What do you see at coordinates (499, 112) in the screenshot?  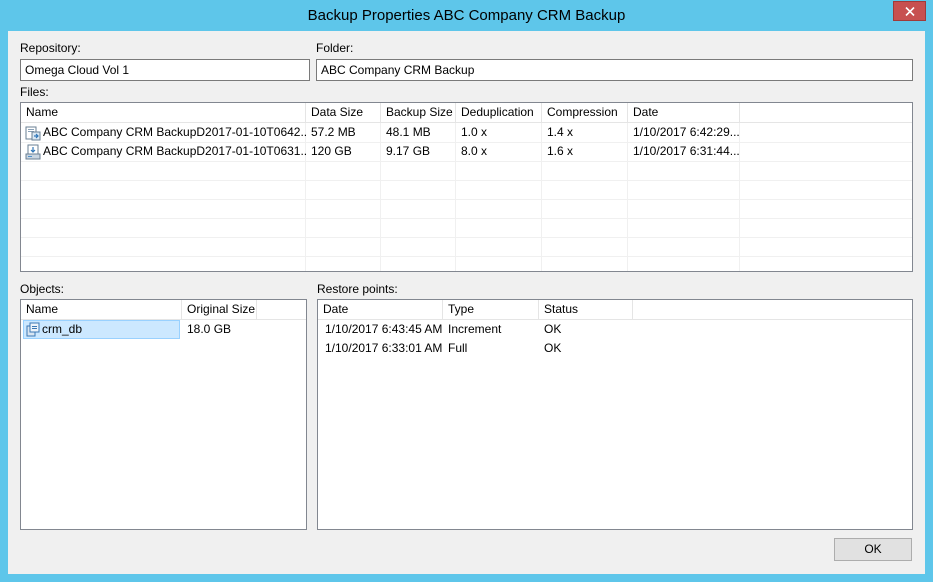 I see `files-col-deduplication: Deduplication` at bounding box center [499, 112].